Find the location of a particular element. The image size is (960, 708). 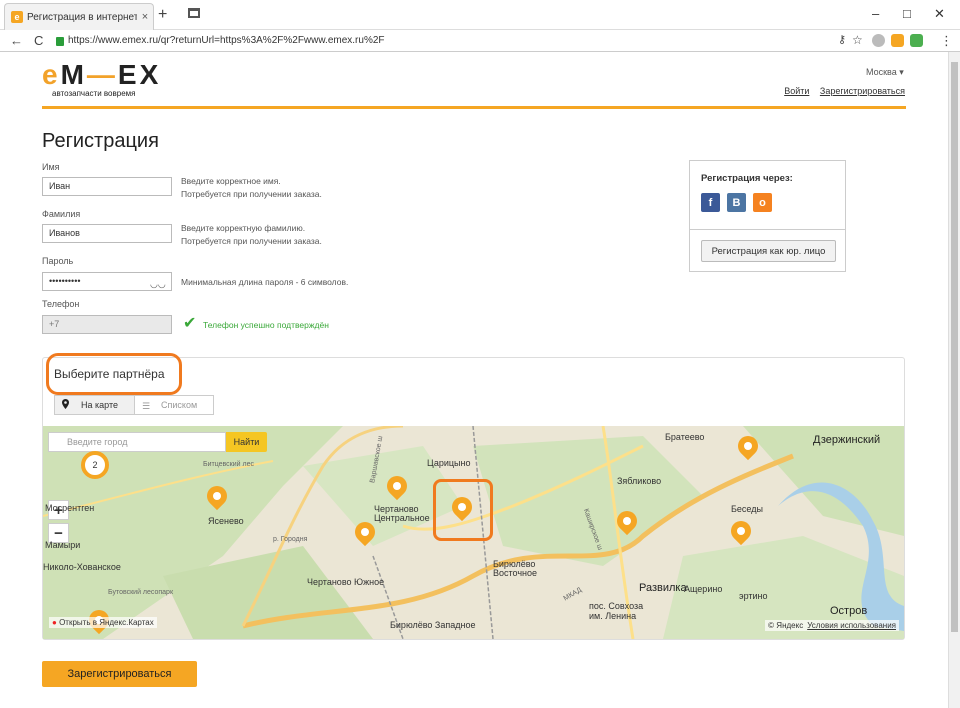

copyright-text: © Яндекс is located at coordinates (786, 625).